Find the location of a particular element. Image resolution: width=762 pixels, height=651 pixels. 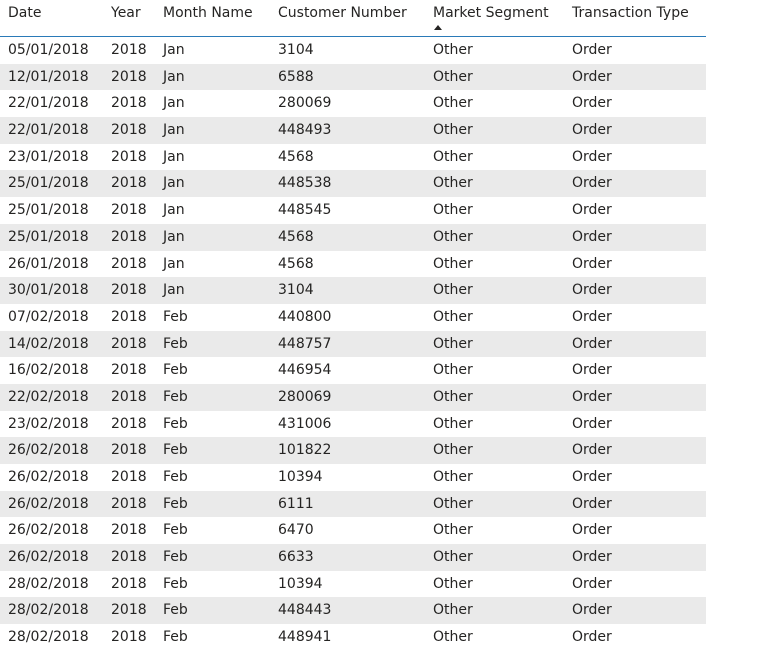

cell-customer-number: 448443 is located at coordinates (305, 610).